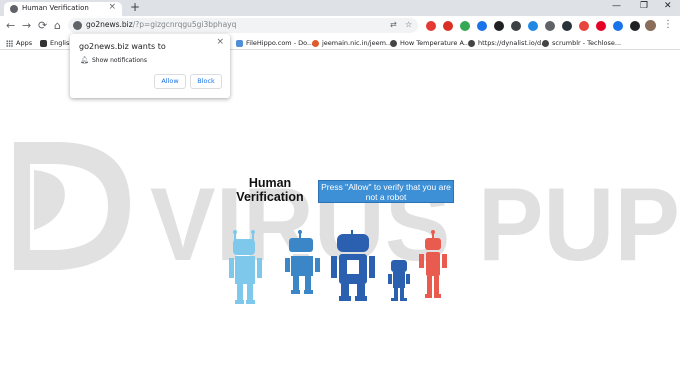 Image resolution: width=680 pixels, height=382 pixels. What do you see at coordinates (433, 264) in the screenshot?
I see `robot-red` at bounding box center [433, 264].